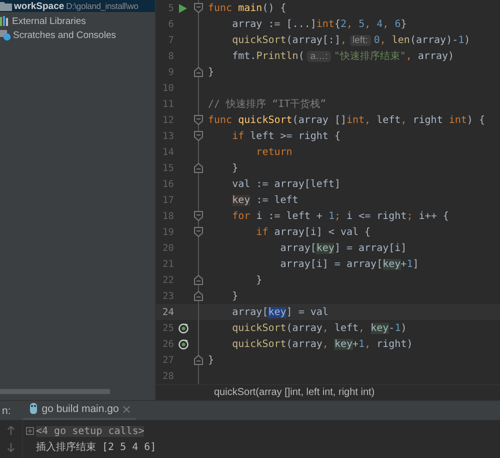 This screenshot has width=500, height=458. I want to click on code-text: (array, so click(304, 344).